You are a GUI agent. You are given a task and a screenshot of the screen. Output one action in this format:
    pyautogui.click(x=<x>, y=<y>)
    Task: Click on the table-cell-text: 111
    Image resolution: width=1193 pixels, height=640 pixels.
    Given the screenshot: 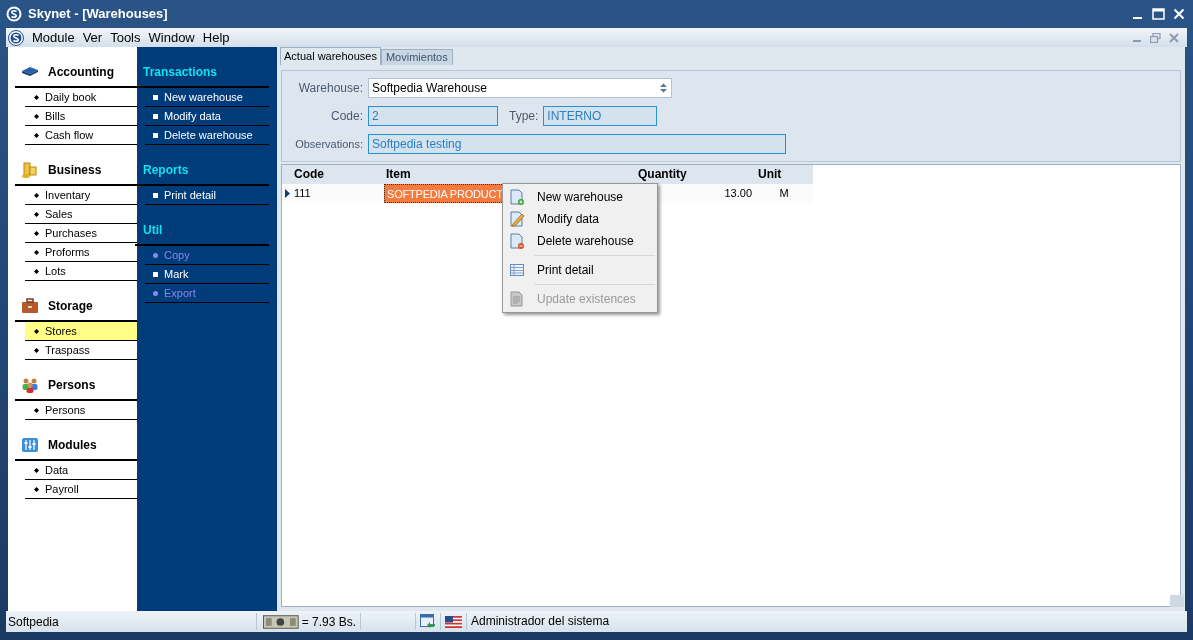 What is the action you would take?
    pyautogui.click(x=302, y=193)
    